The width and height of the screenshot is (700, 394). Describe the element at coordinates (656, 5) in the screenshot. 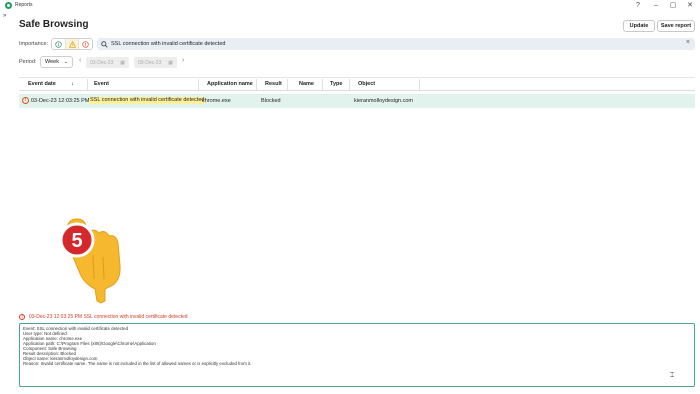

I see `minimize-button: –` at that location.